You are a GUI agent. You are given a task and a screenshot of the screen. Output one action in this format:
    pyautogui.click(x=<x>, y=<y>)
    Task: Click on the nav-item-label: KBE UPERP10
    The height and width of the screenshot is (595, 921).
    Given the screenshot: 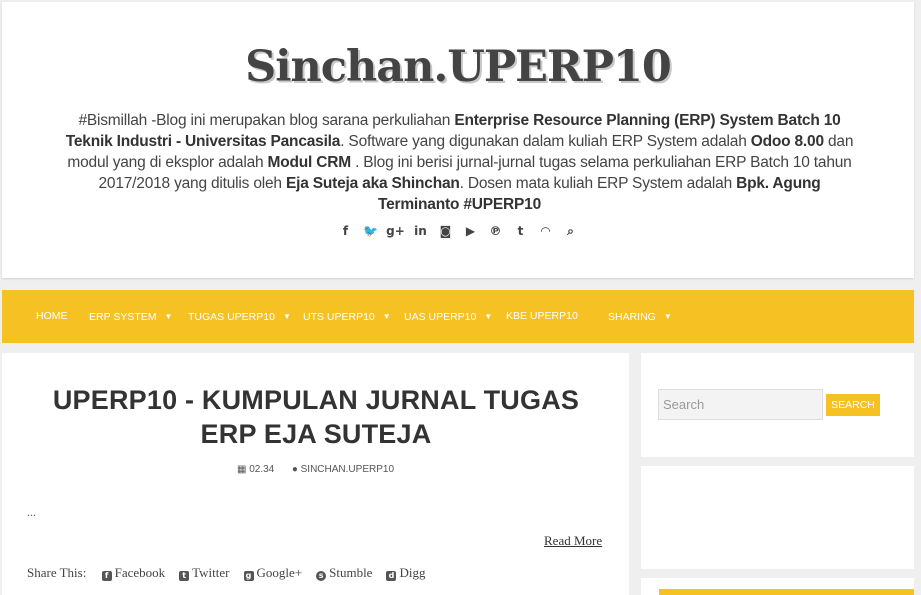 What is the action you would take?
    pyautogui.click(x=542, y=316)
    